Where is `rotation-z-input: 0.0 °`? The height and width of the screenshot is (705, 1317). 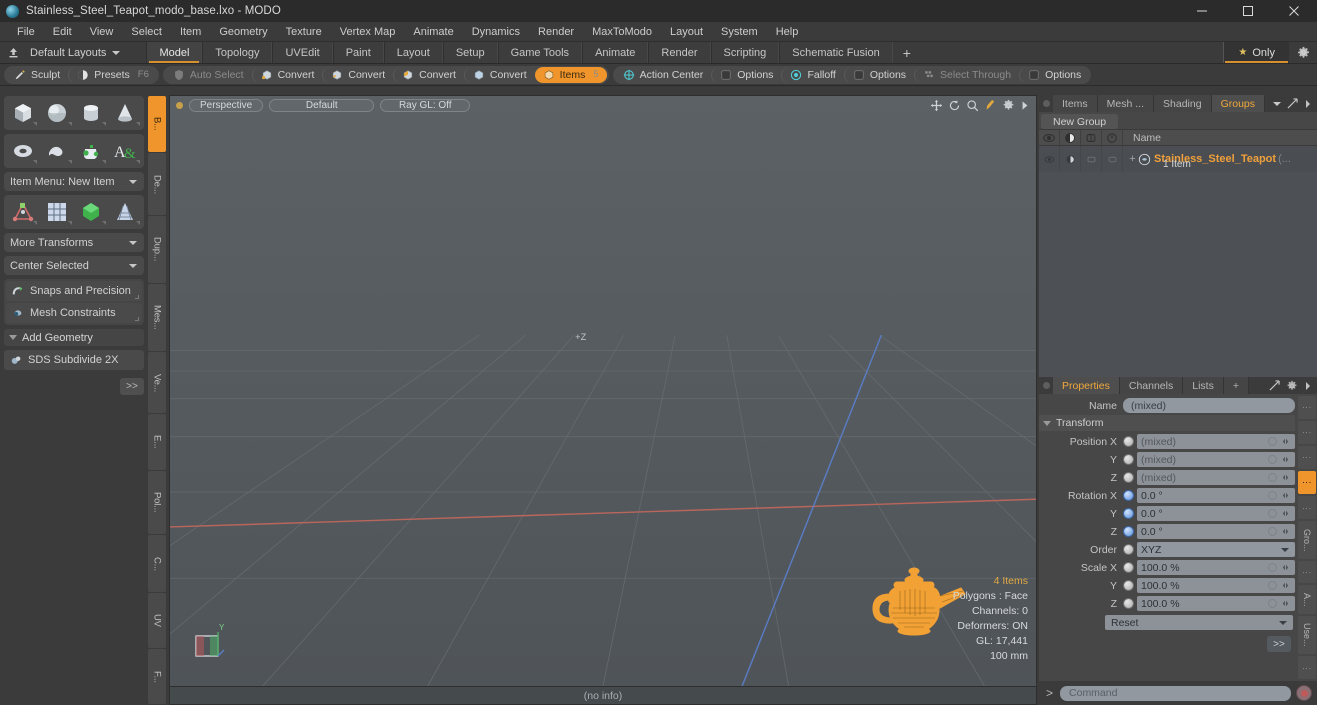 rotation-z-input: 0.0 ° is located at coordinates (1216, 531).